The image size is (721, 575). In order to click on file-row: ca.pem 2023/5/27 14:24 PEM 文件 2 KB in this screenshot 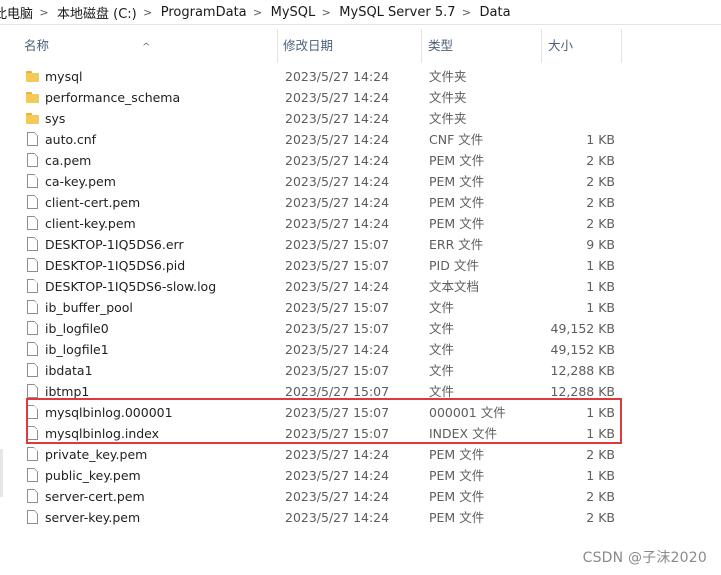, I will do `click(370, 160)`.